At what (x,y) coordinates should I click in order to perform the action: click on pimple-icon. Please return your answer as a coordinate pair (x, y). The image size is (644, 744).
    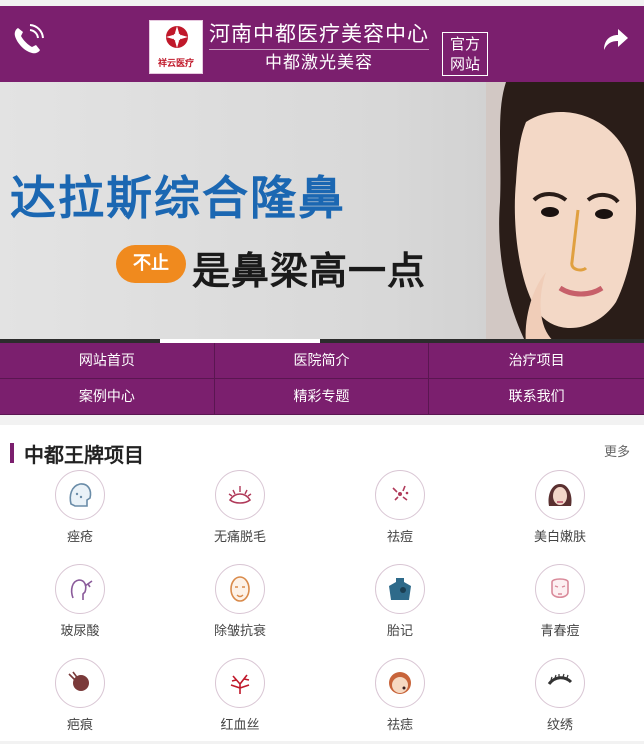
    Looking at the image, I should click on (400, 495).